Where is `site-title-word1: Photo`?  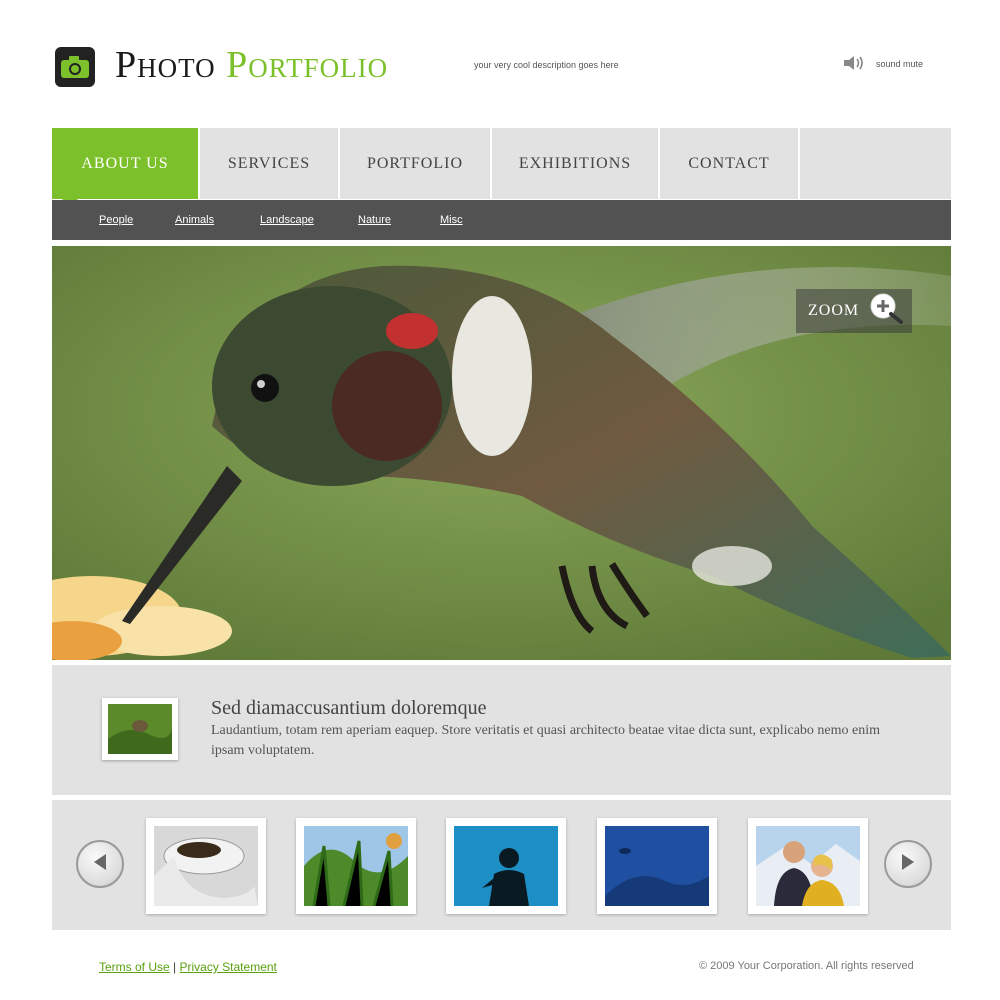
site-title-word1: Photo is located at coordinates (165, 65).